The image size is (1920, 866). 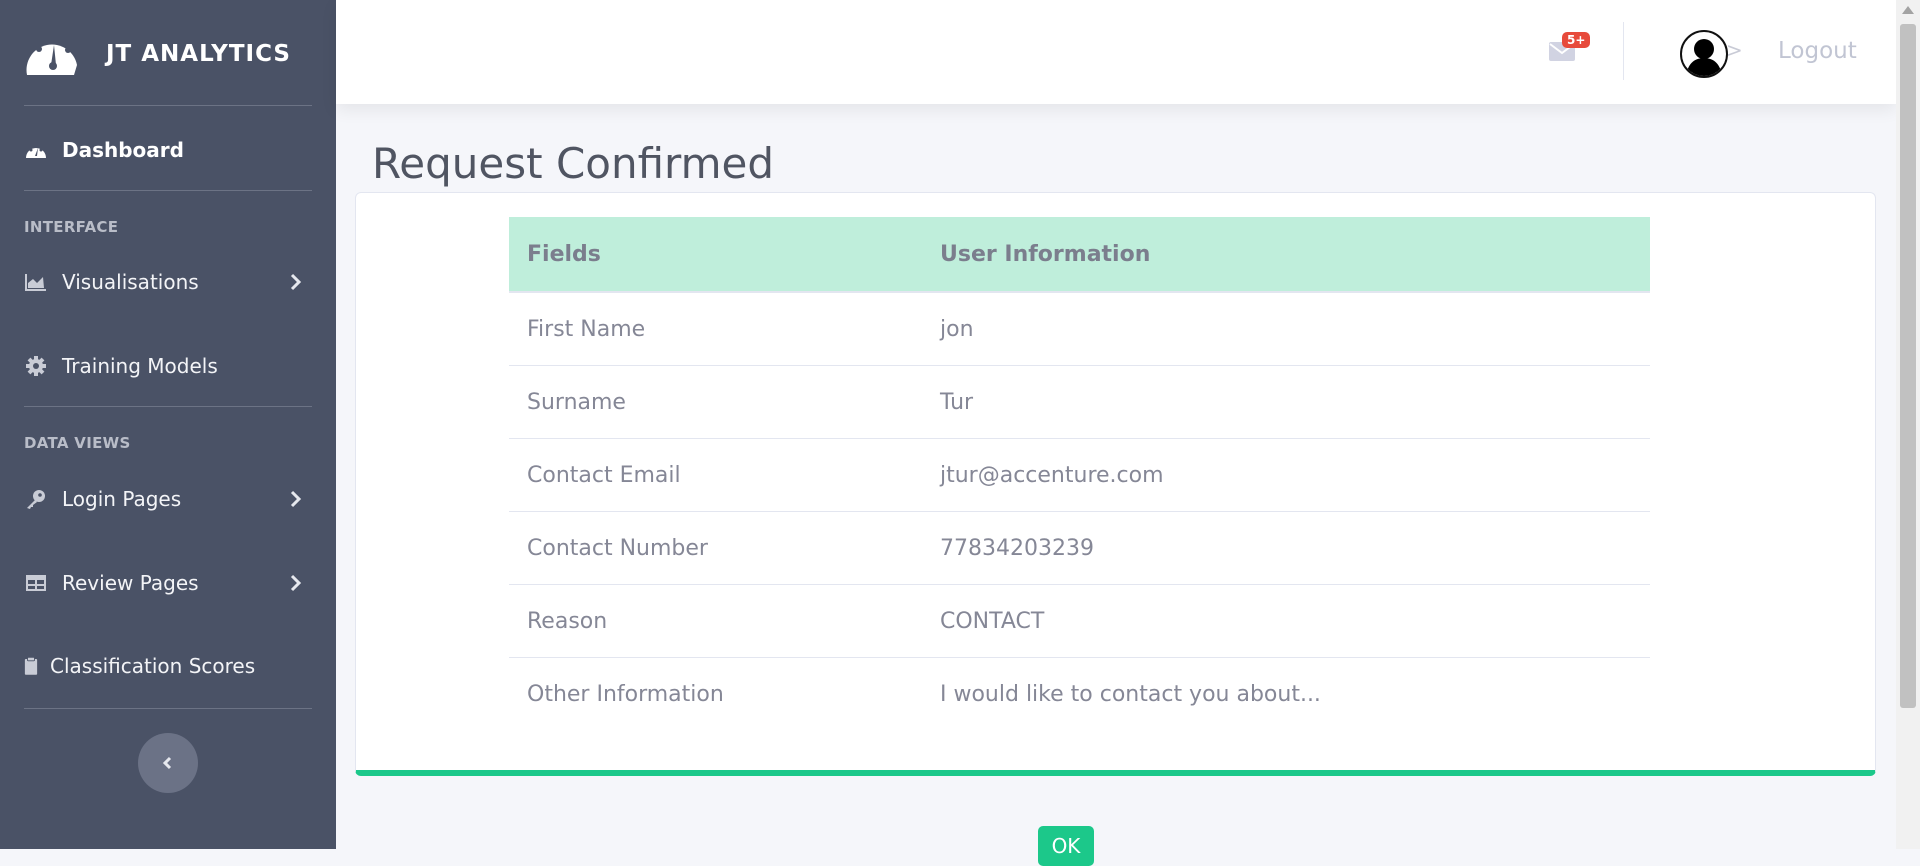 I want to click on page-scrollbar, so click(x=1908, y=424).